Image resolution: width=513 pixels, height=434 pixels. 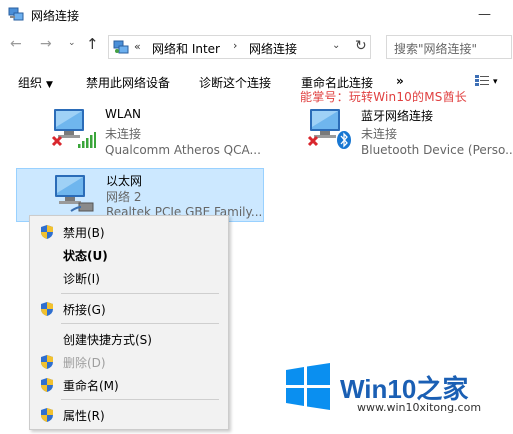 I want to click on connection-name: WLAN, so click(x=123, y=114).